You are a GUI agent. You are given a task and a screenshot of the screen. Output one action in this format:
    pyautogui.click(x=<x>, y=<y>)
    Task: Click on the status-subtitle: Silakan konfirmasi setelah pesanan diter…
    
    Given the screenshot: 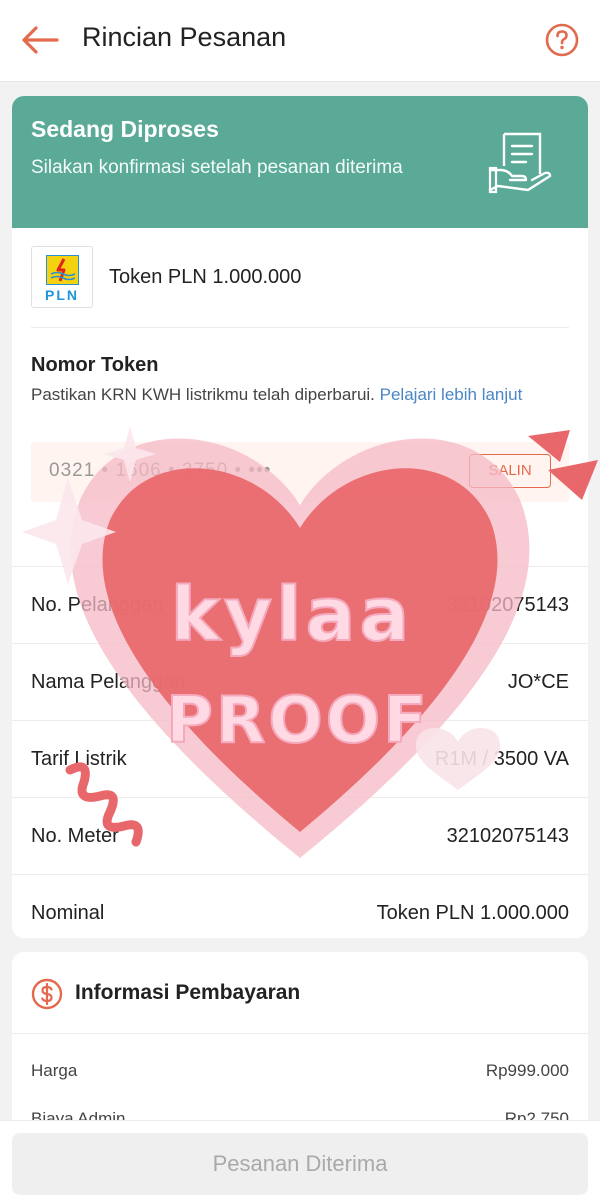 What is the action you would take?
    pyautogui.click(x=217, y=167)
    